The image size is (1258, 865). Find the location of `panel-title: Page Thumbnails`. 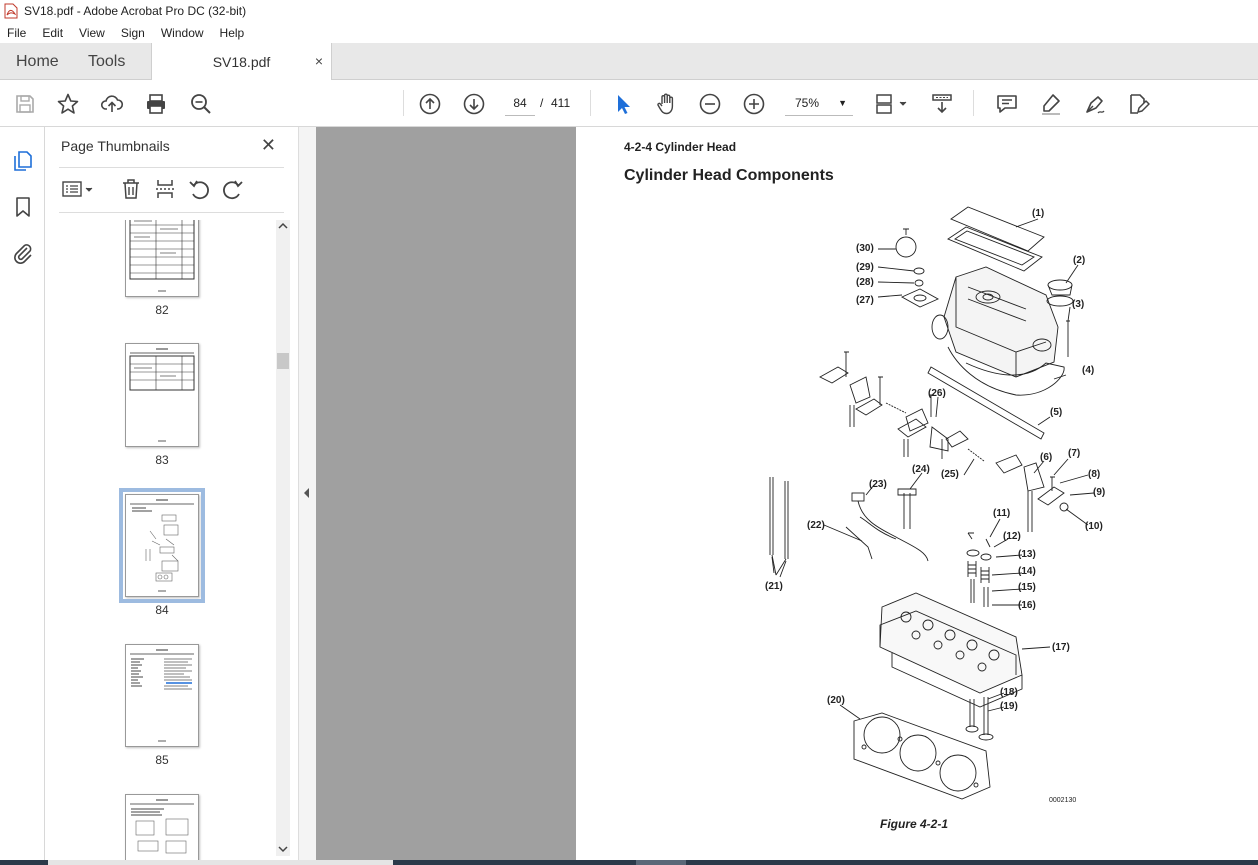

panel-title: Page Thumbnails is located at coordinates (115, 146).